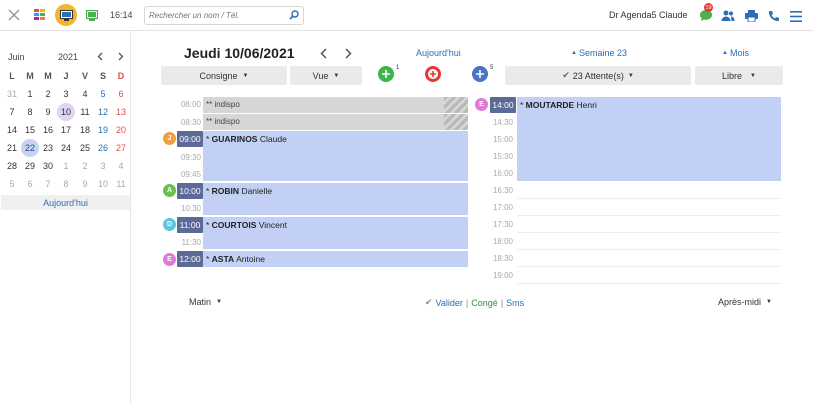 This screenshot has width=813, height=403. Describe the element at coordinates (103, 148) in the screenshot. I see `calendar-day: 26` at that location.